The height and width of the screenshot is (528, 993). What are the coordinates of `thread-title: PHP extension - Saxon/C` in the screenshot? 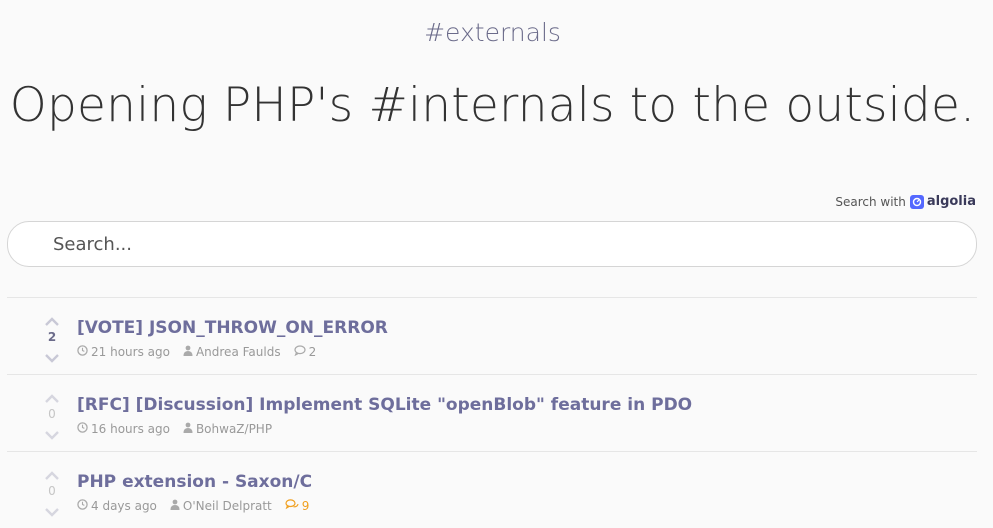 It's located at (194, 482).